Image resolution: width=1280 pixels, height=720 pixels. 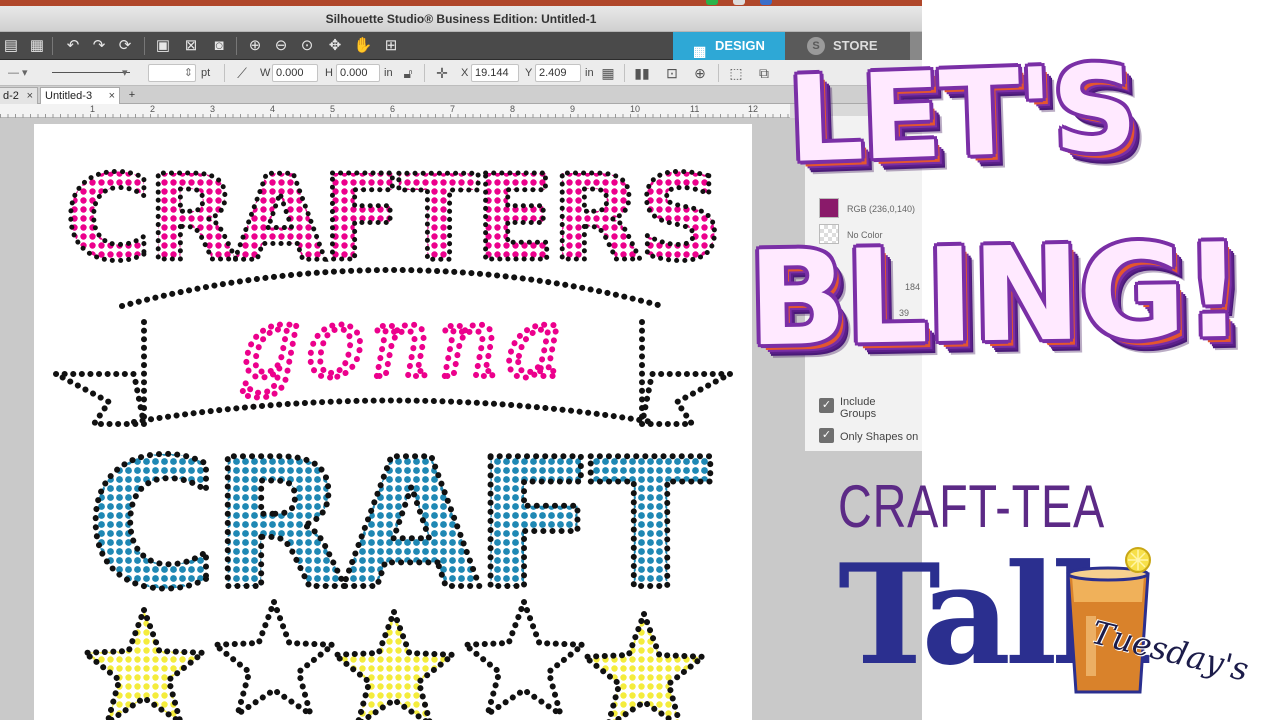 I want to click on move-icon: ✥, so click(x=335, y=46).